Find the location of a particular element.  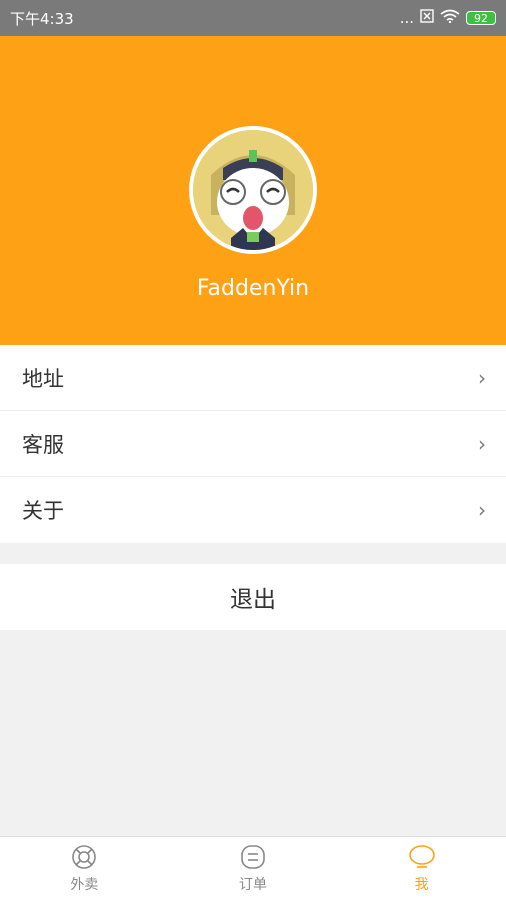

menu-item-customer-service: 客服 › is located at coordinates (253, 444).